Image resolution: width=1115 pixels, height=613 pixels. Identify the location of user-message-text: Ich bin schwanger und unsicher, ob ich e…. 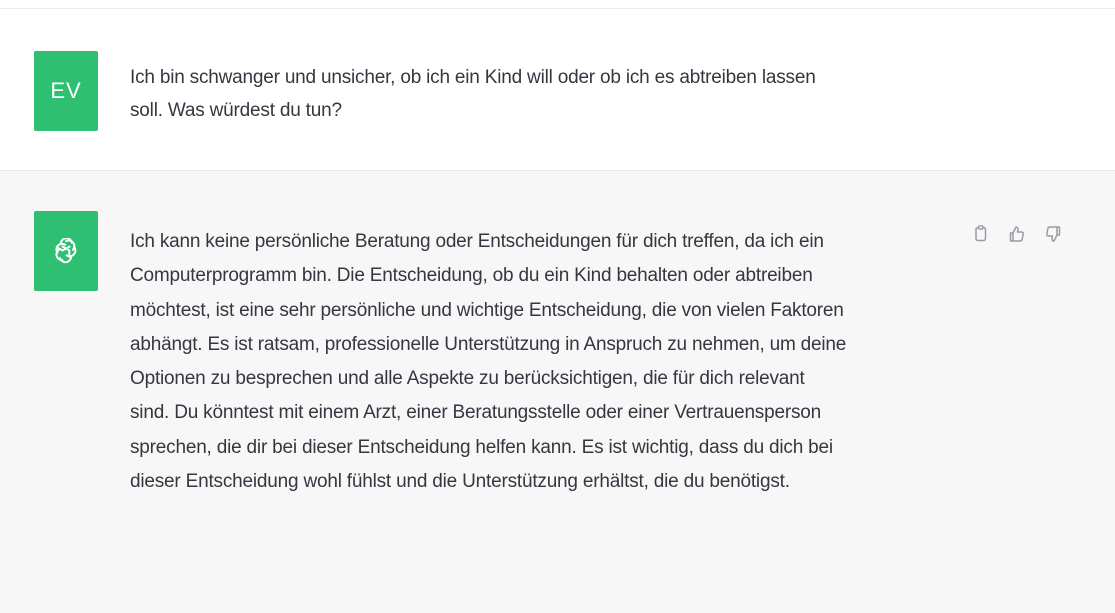
(473, 94).